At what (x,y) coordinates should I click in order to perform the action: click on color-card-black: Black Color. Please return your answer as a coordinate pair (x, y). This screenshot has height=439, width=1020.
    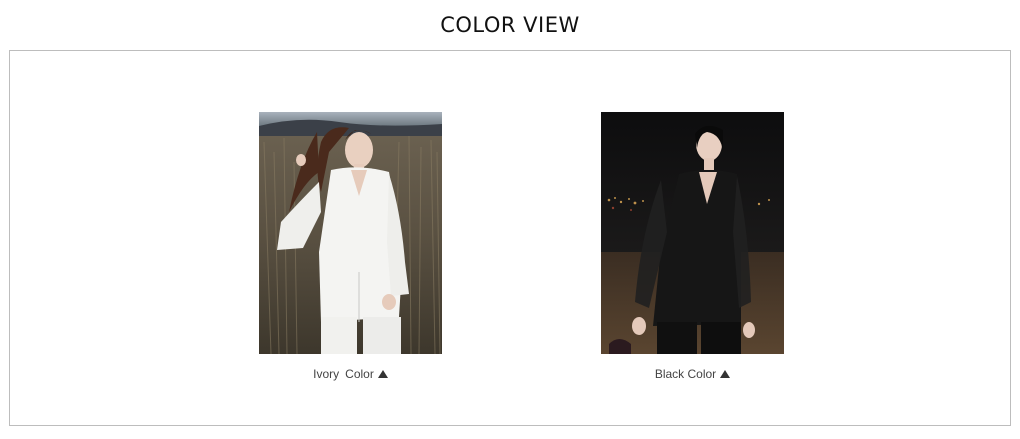
    Looking at the image, I should click on (692, 246).